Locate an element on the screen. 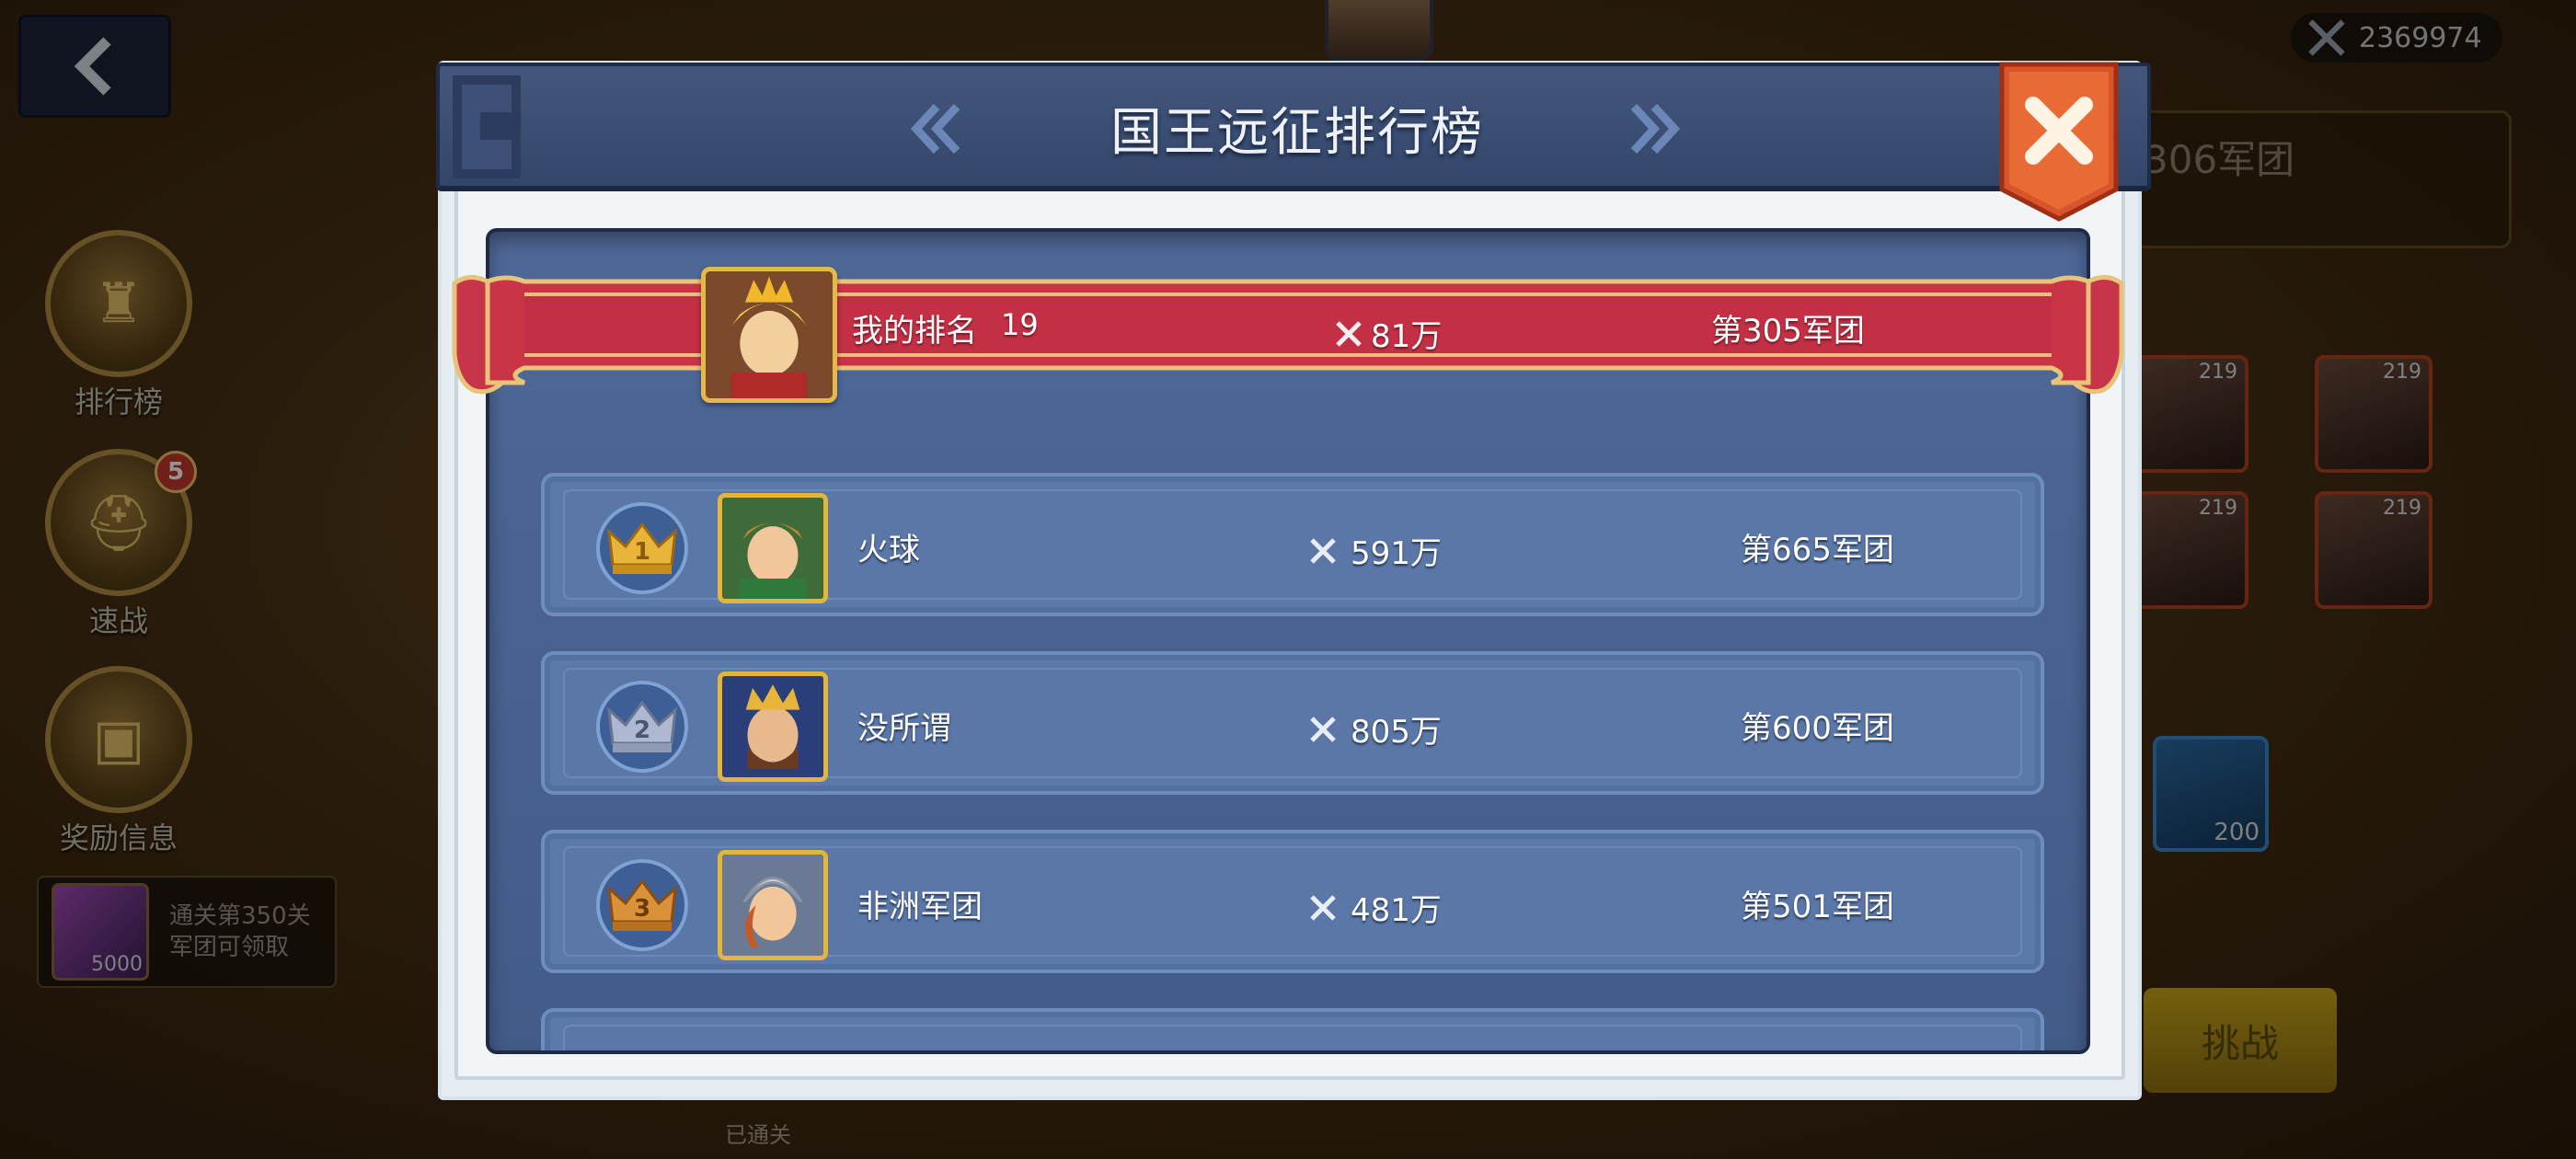 This screenshot has width=2576, height=1159. my-rank-label: 我的排名 is located at coordinates (914, 331).